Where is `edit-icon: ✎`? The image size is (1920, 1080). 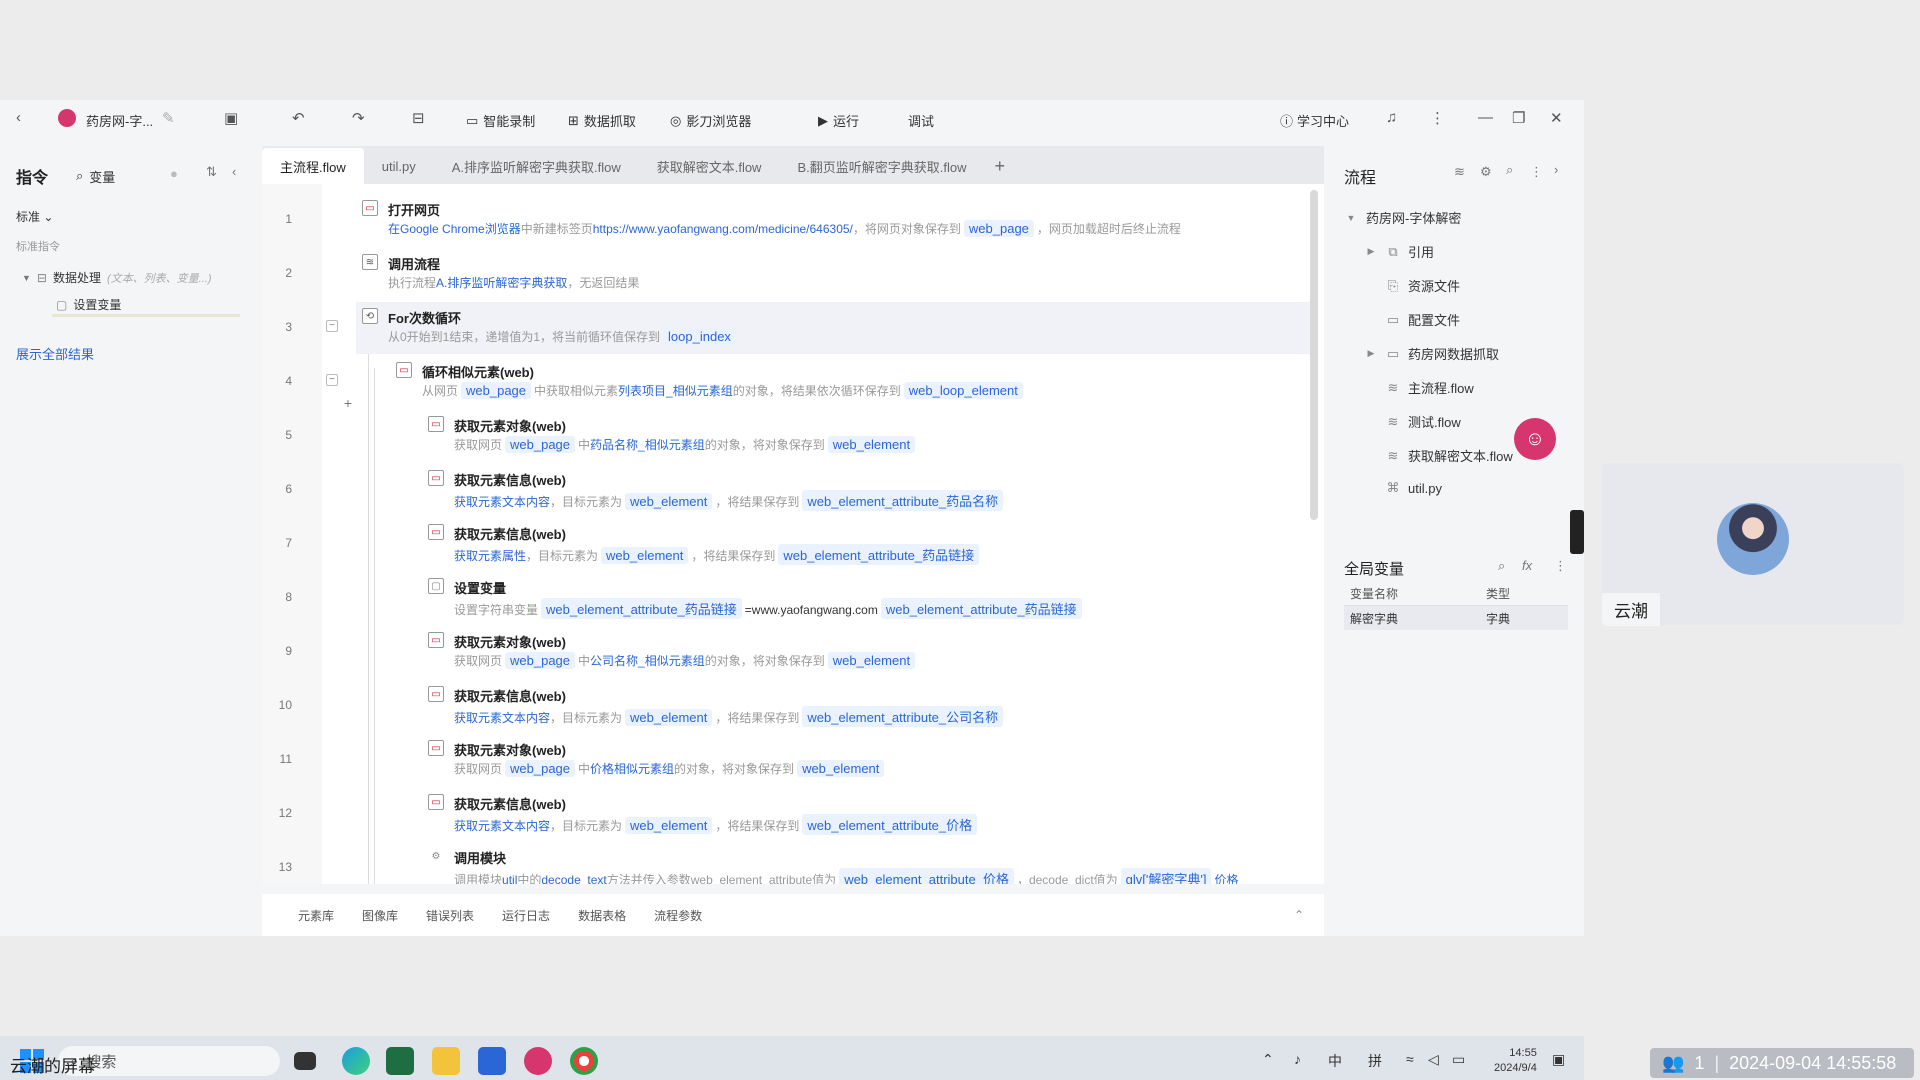 edit-icon: ✎ is located at coordinates (168, 118).